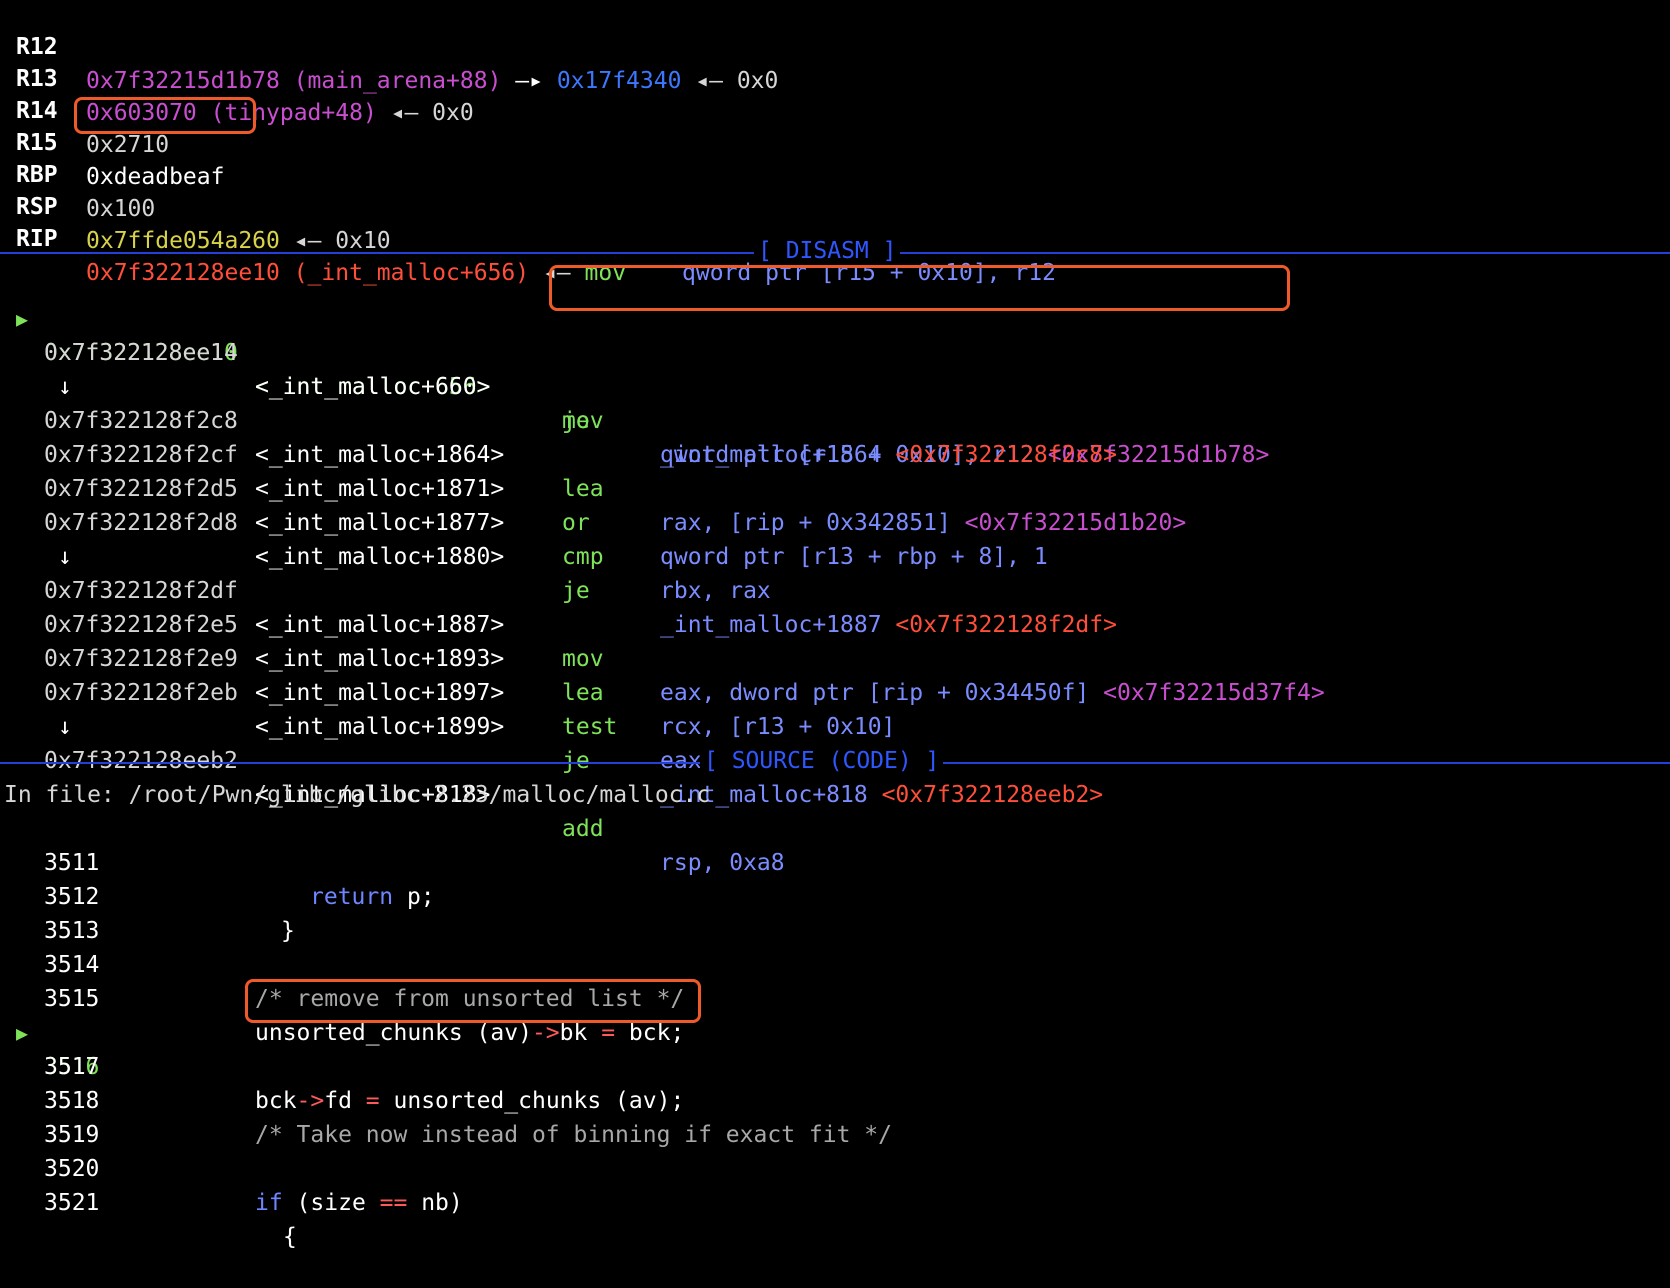 Image resolution: width=1670 pixels, height=1288 pixels. Describe the element at coordinates (288, 931) in the screenshot. I see `source-code: }` at that location.